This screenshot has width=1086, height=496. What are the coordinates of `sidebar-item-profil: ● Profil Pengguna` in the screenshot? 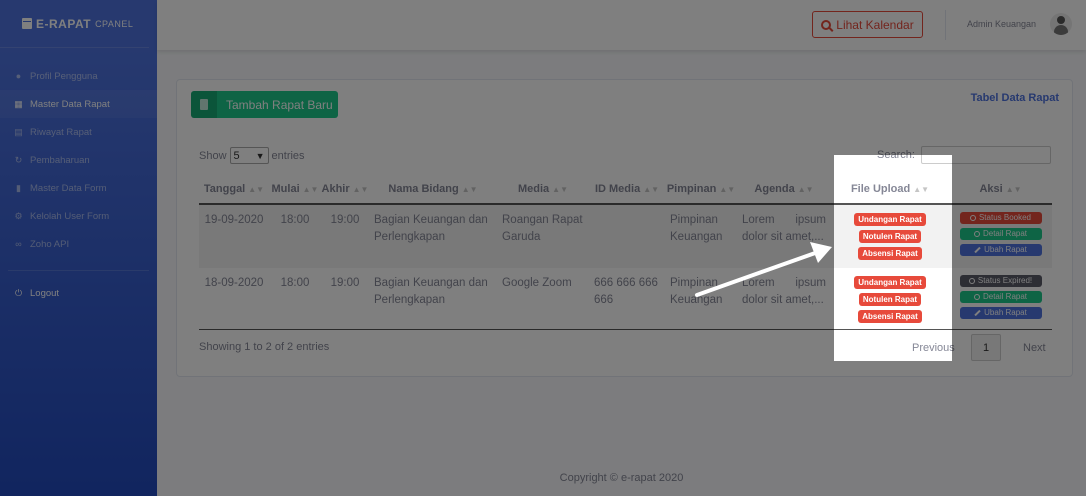 It's located at (78, 76).